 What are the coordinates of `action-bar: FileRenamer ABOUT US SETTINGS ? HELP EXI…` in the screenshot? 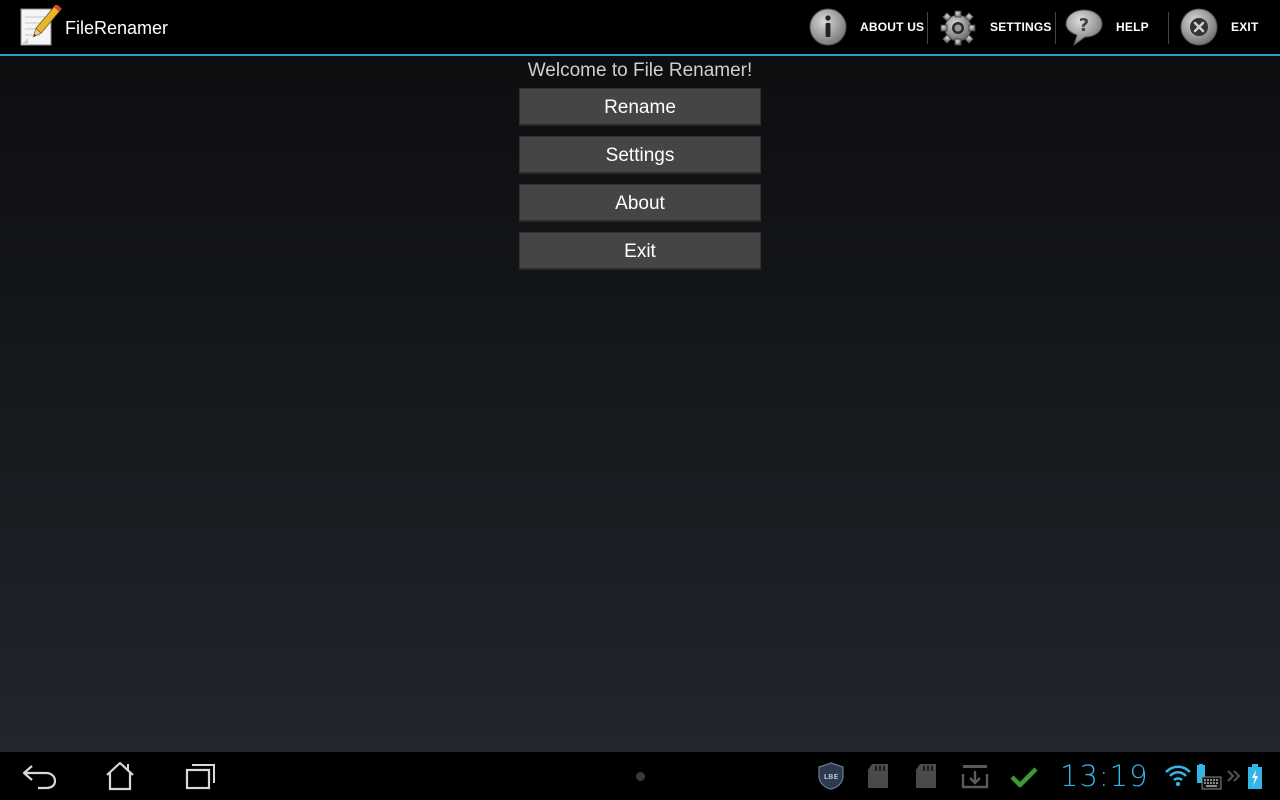 It's located at (640, 28).